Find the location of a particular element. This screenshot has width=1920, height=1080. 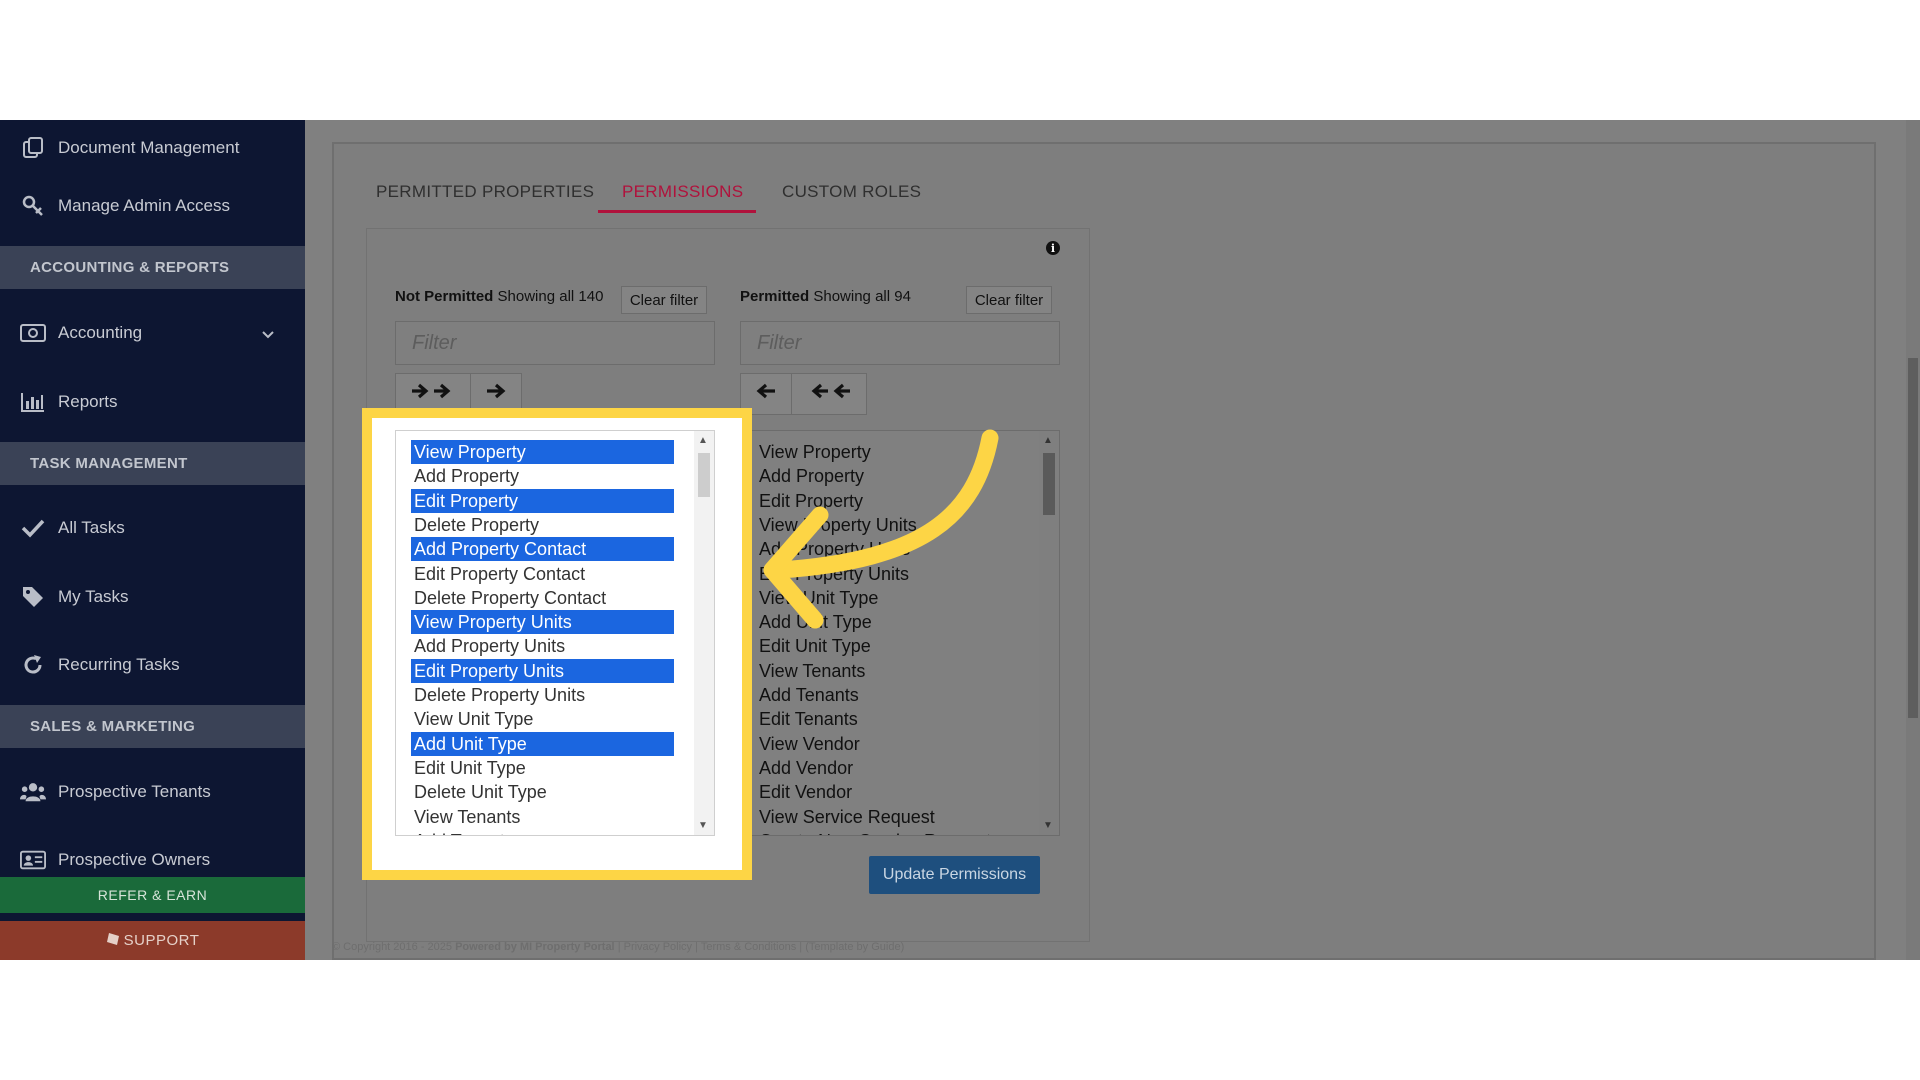

sidebar-item-label: Document Management is located at coordinates (149, 147).